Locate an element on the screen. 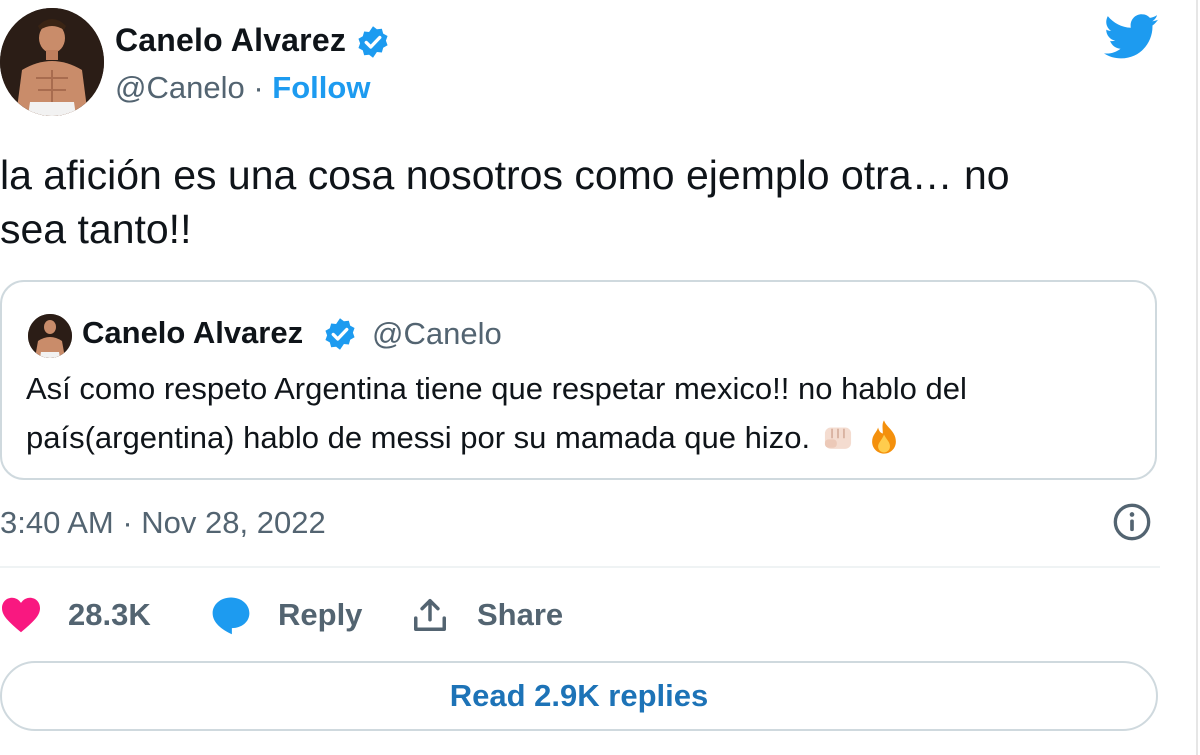 This screenshot has width=1200, height=755. author-avatar is located at coordinates (52, 62).